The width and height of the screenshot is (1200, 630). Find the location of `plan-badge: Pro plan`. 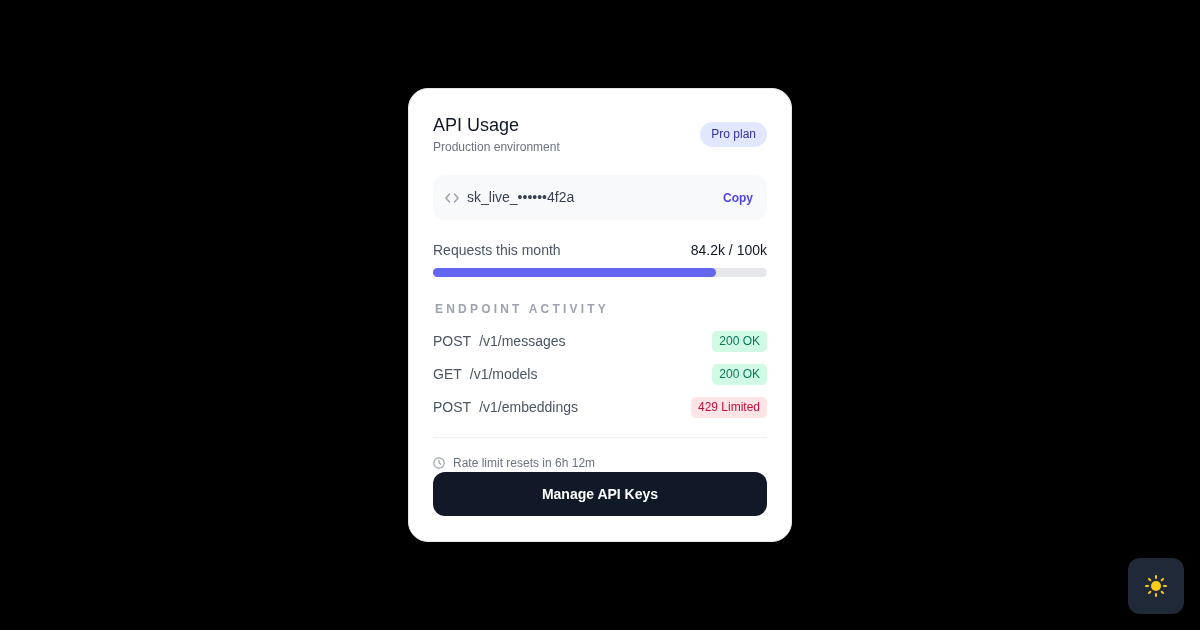

plan-badge: Pro plan is located at coordinates (733, 134).